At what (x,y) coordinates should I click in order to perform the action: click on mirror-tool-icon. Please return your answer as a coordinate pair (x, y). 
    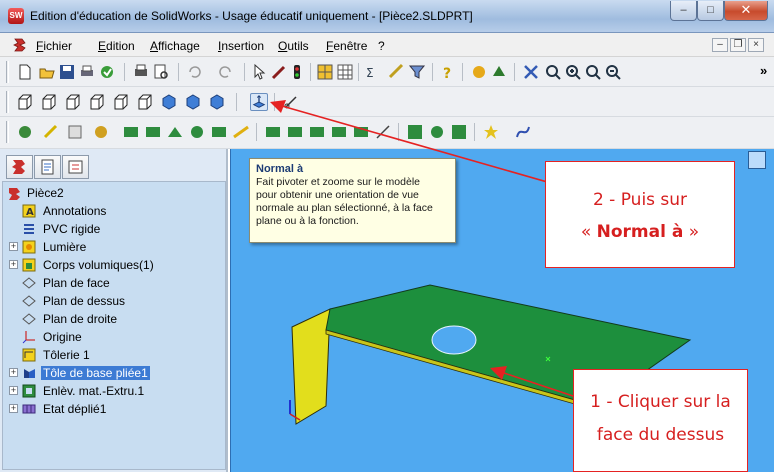
    Looking at the image, I should click on (459, 132).